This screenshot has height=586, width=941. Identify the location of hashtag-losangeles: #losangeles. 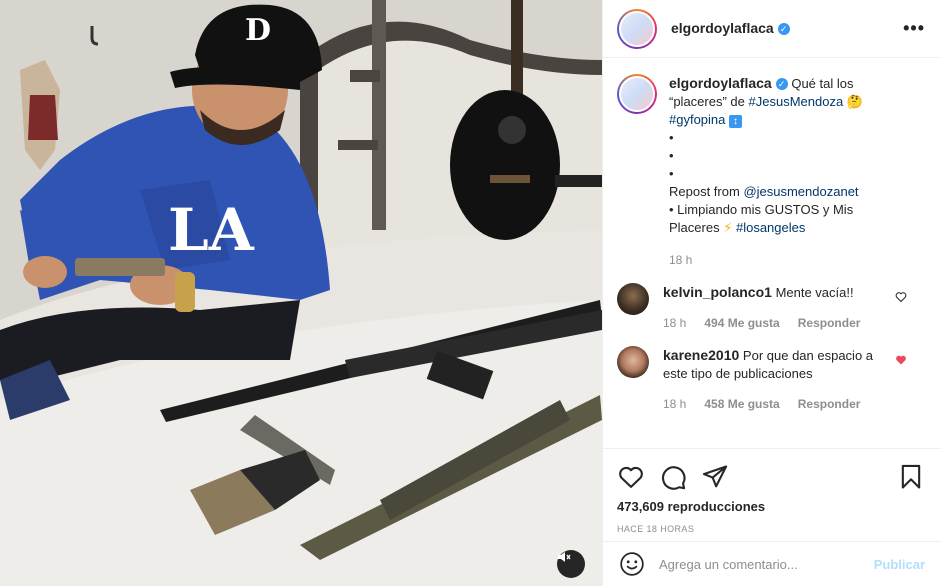
(770, 227).